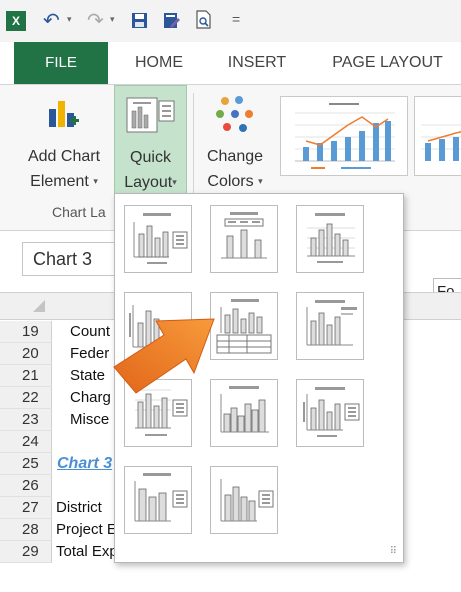 The height and width of the screenshot is (592, 461). What do you see at coordinates (26, 552) in the screenshot?
I see `row-header: 29` at bounding box center [26, 552].